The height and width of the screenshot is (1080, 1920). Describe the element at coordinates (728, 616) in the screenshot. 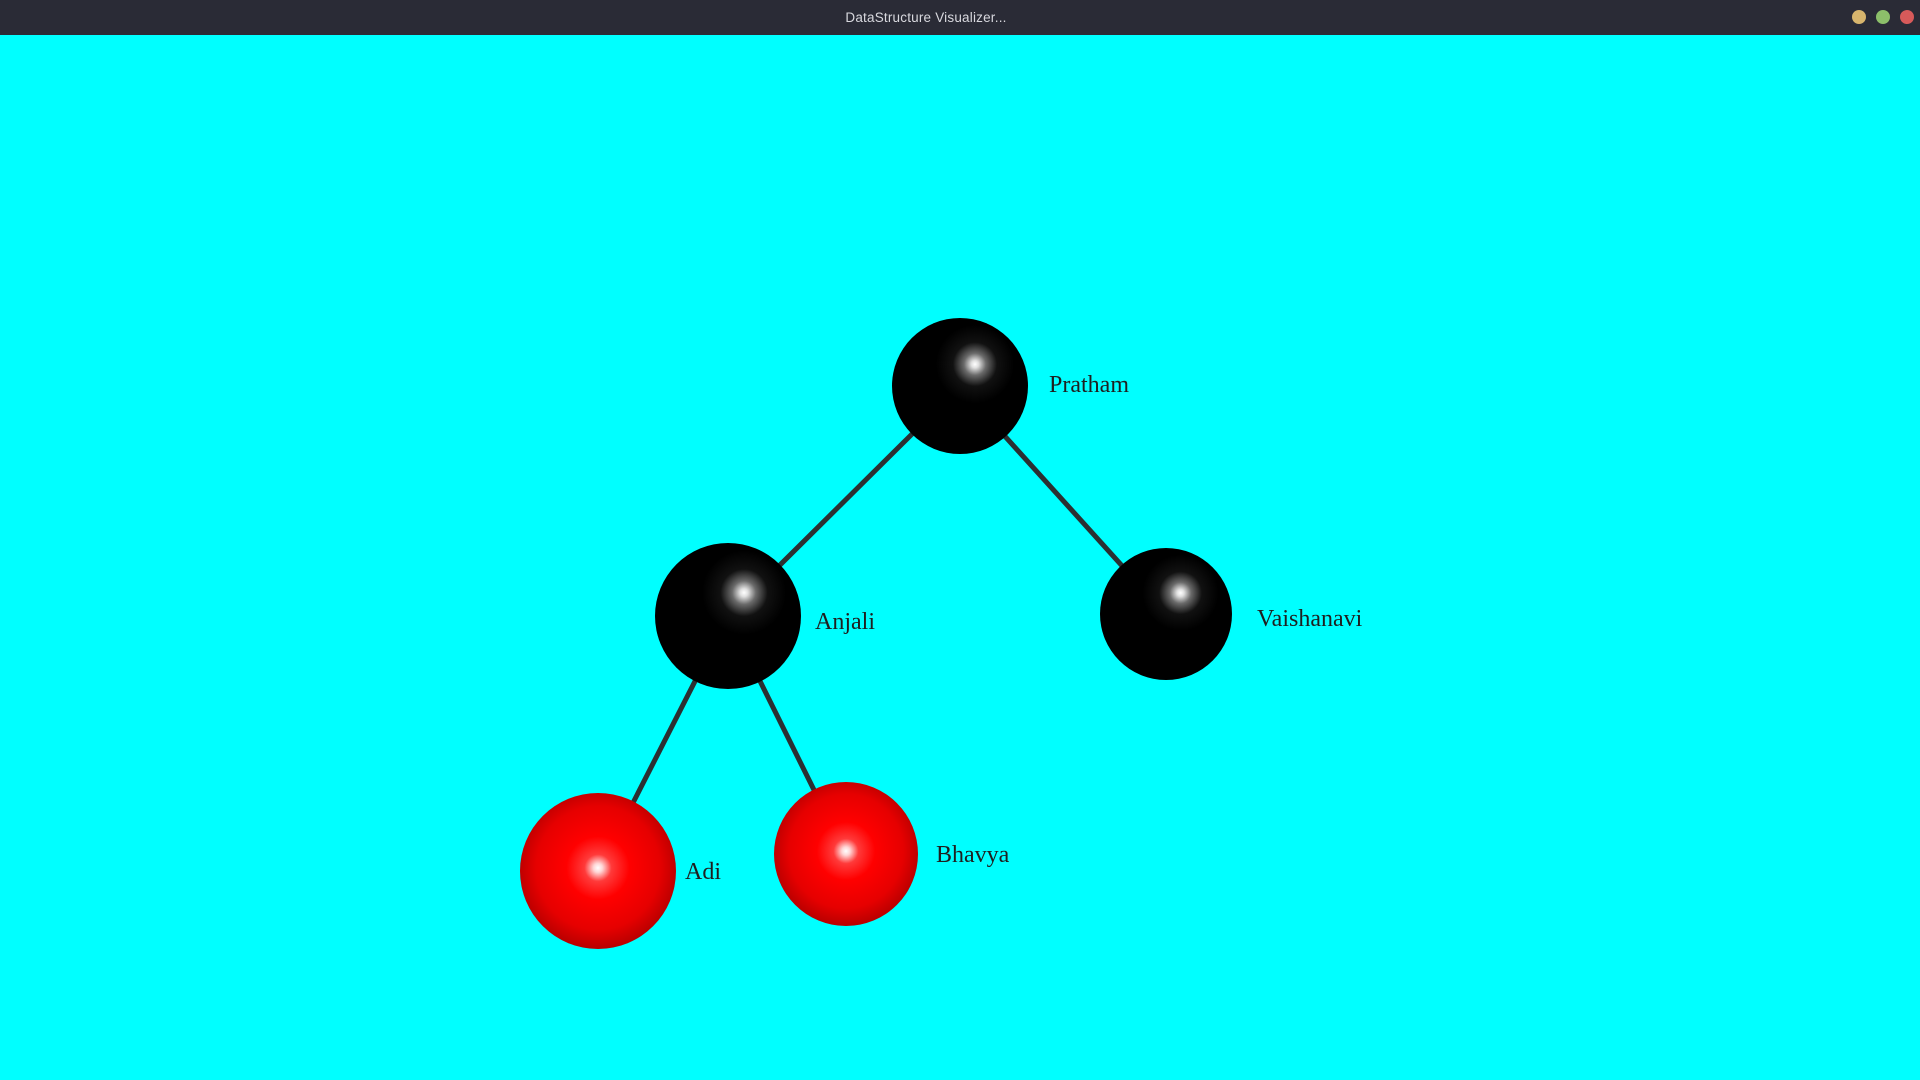

I see `node-anjali` at that location.